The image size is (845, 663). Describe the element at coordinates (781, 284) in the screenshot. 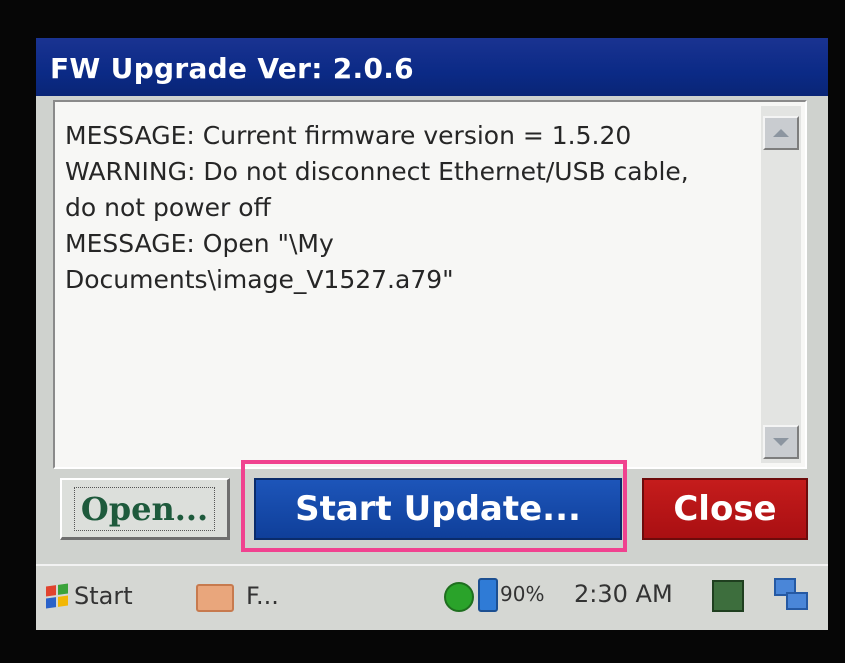

I see `vertical-scrollbar` at that location.